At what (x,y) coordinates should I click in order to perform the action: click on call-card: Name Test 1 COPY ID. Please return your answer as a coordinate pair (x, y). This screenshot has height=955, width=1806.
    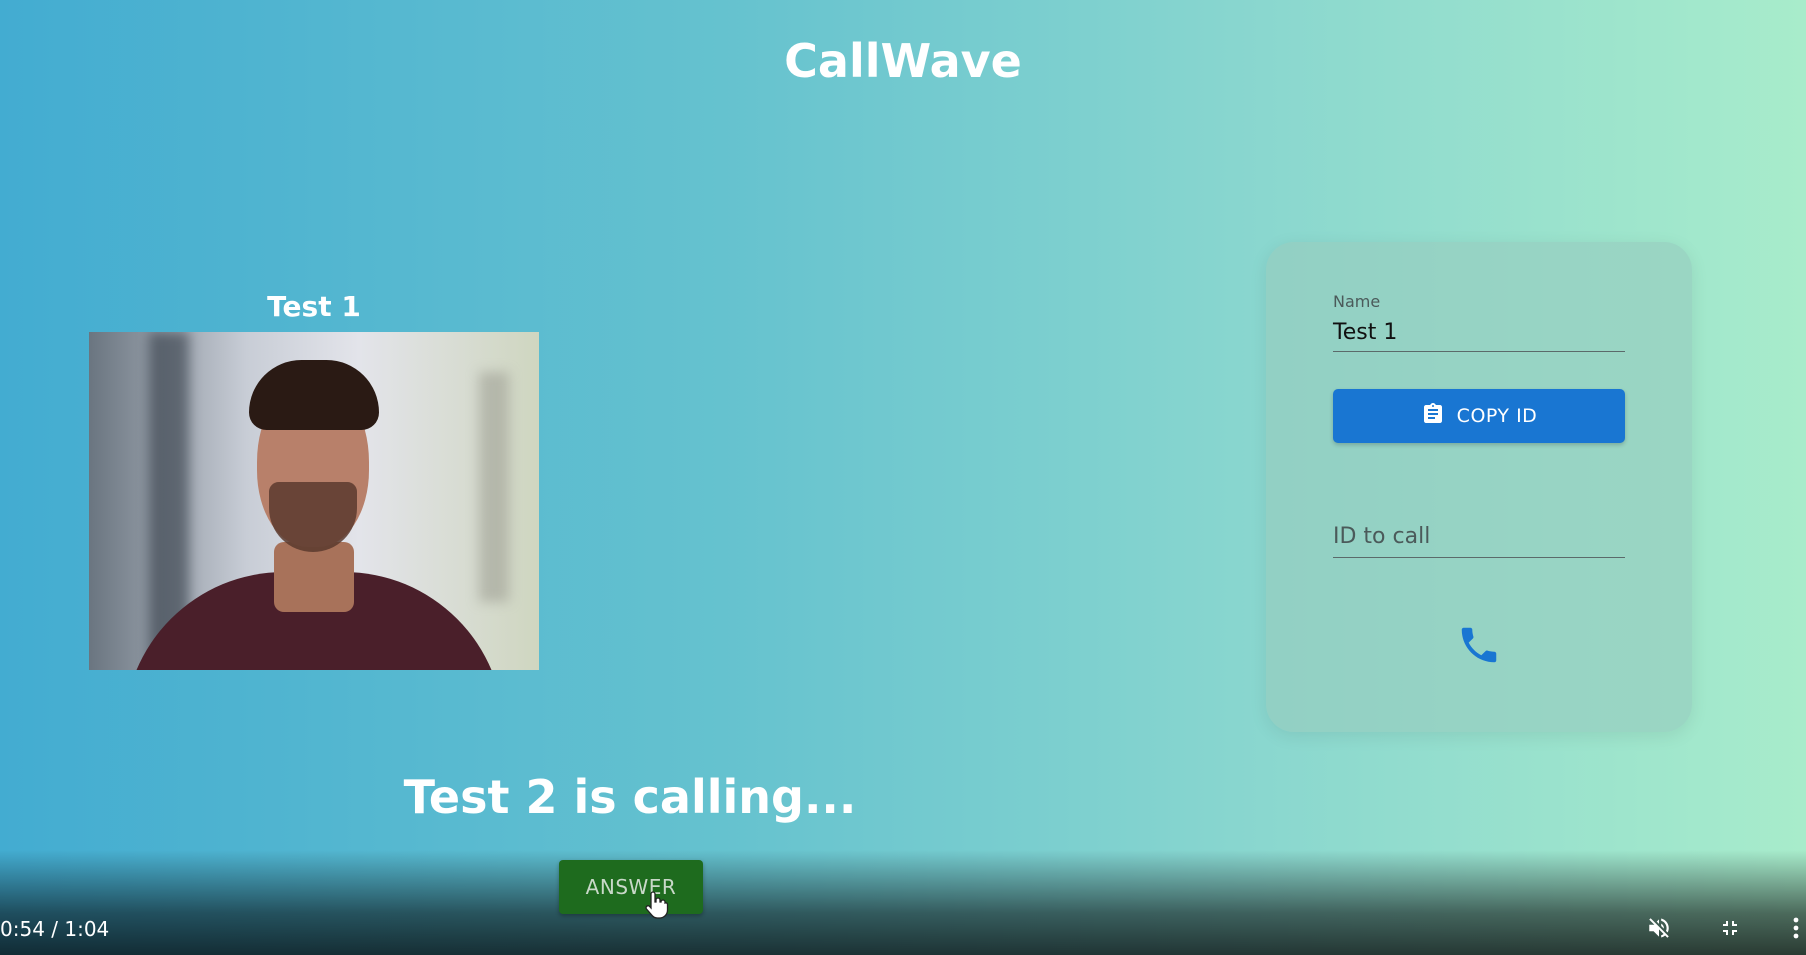
    Looking at the image, I should click on (1479, 487).